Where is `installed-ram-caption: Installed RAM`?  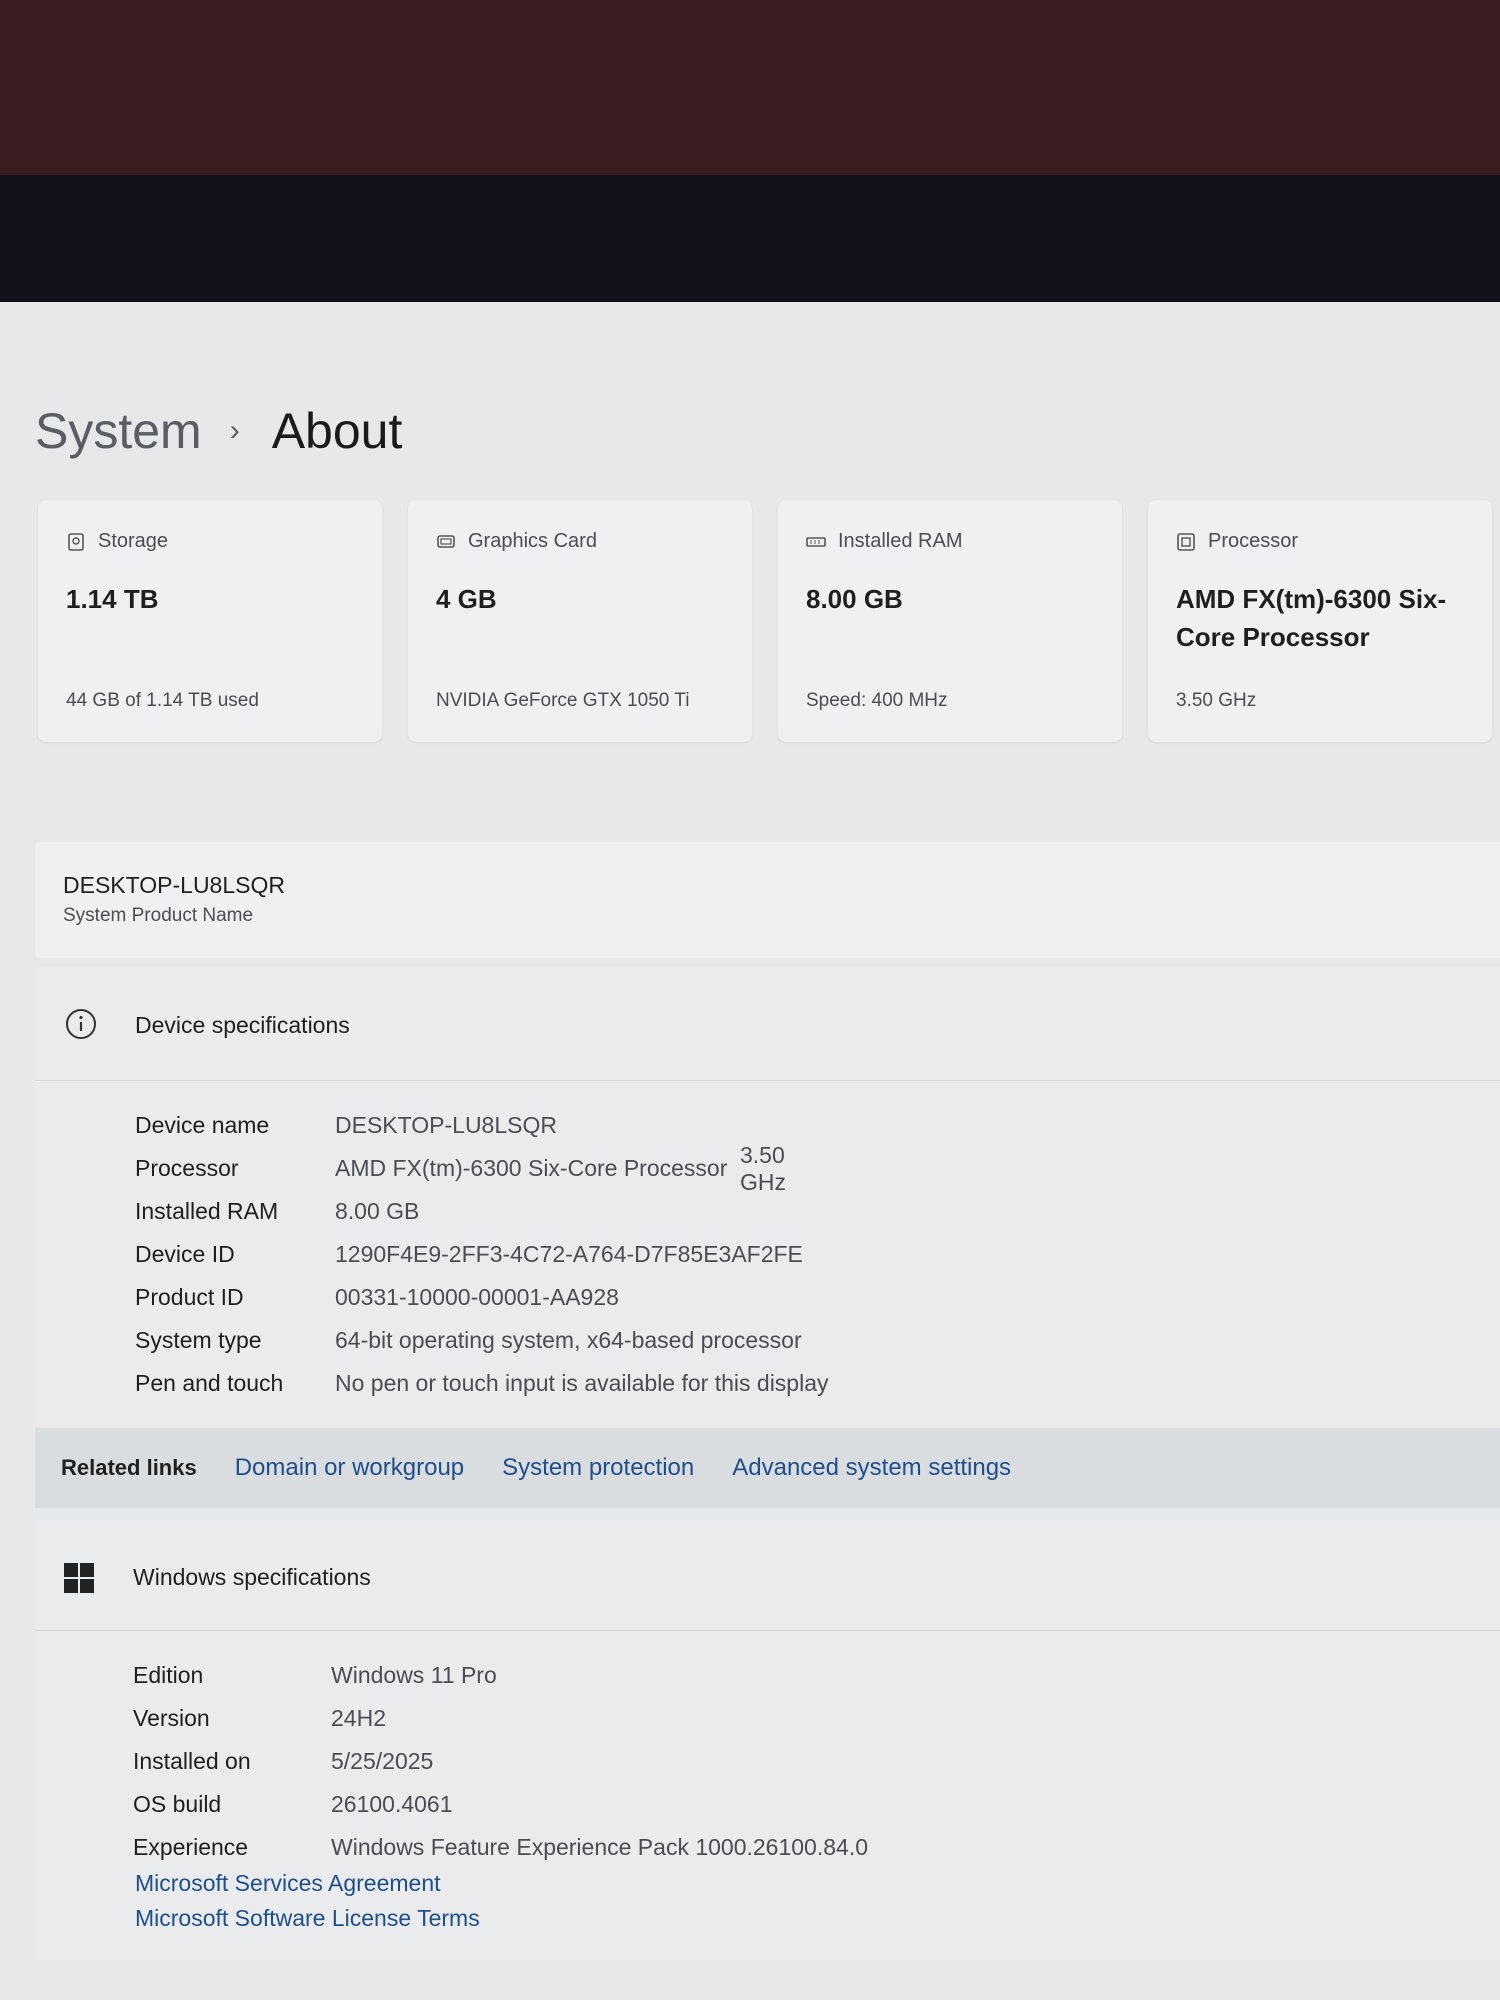 installed-ram-caption: Installed RAM is located at coordinates (900, 541).